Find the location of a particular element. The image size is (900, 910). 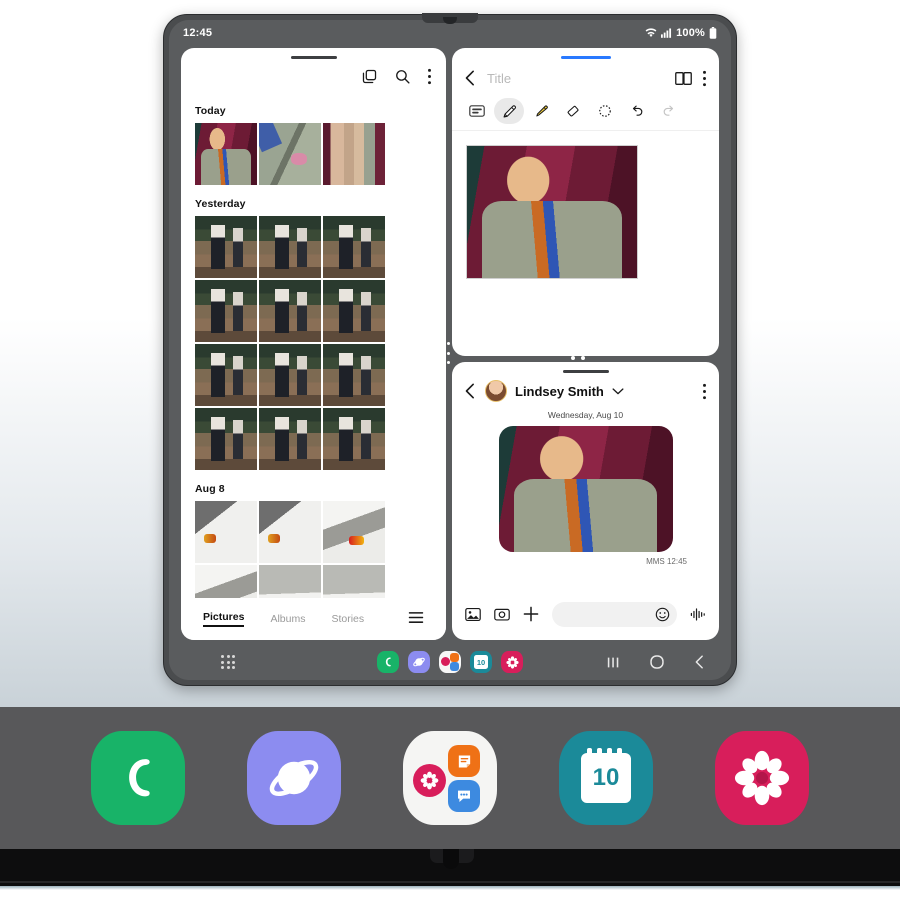

notes-header: Title is located at coordinates (585, 71).